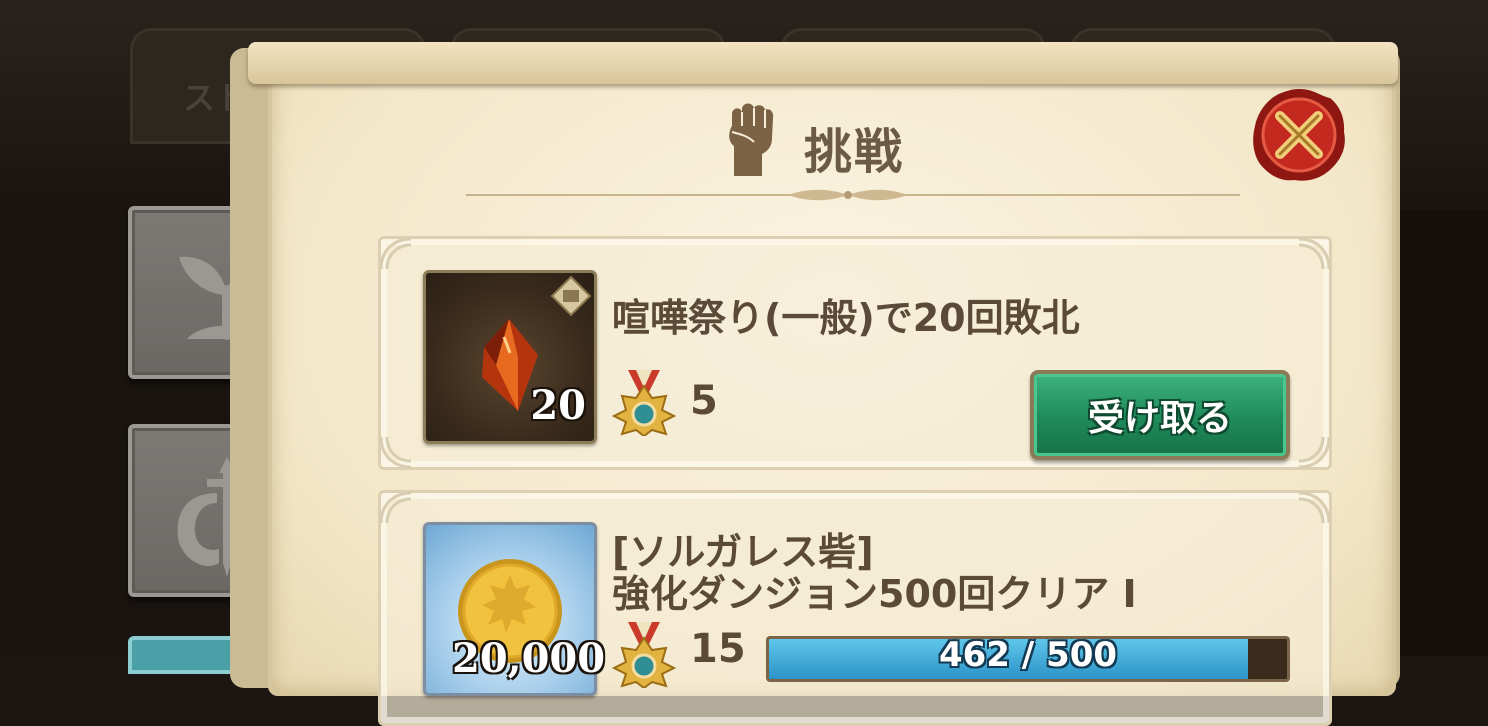 Image resolution: width=1488 pixels, height=726 pixels. I want to click on fist-icon, so click(751, 139).